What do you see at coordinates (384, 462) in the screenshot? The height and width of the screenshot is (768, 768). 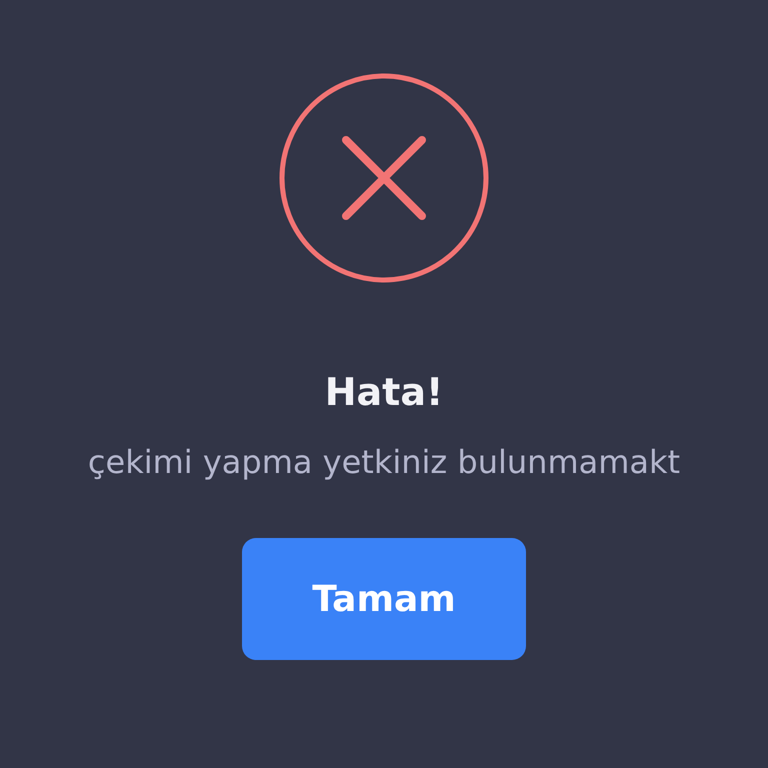 I see `error-message: çekimi yapma yetkiniz bulunmamakt` at bounding box center [384, 462].